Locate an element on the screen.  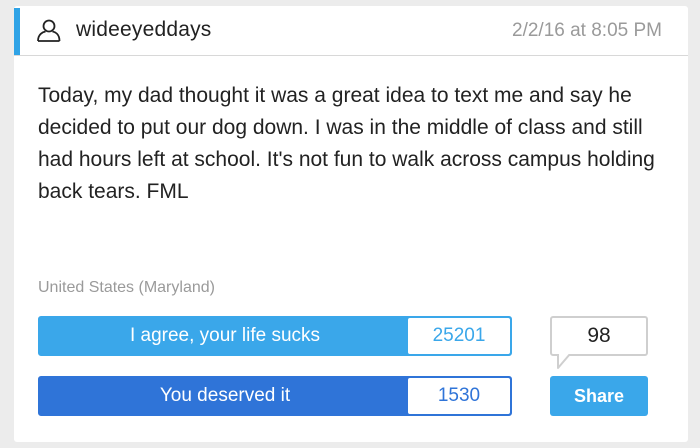
post-header: wideeyeddays 2/2/16 at 8:05 PM is located at coordinates (351, 31).